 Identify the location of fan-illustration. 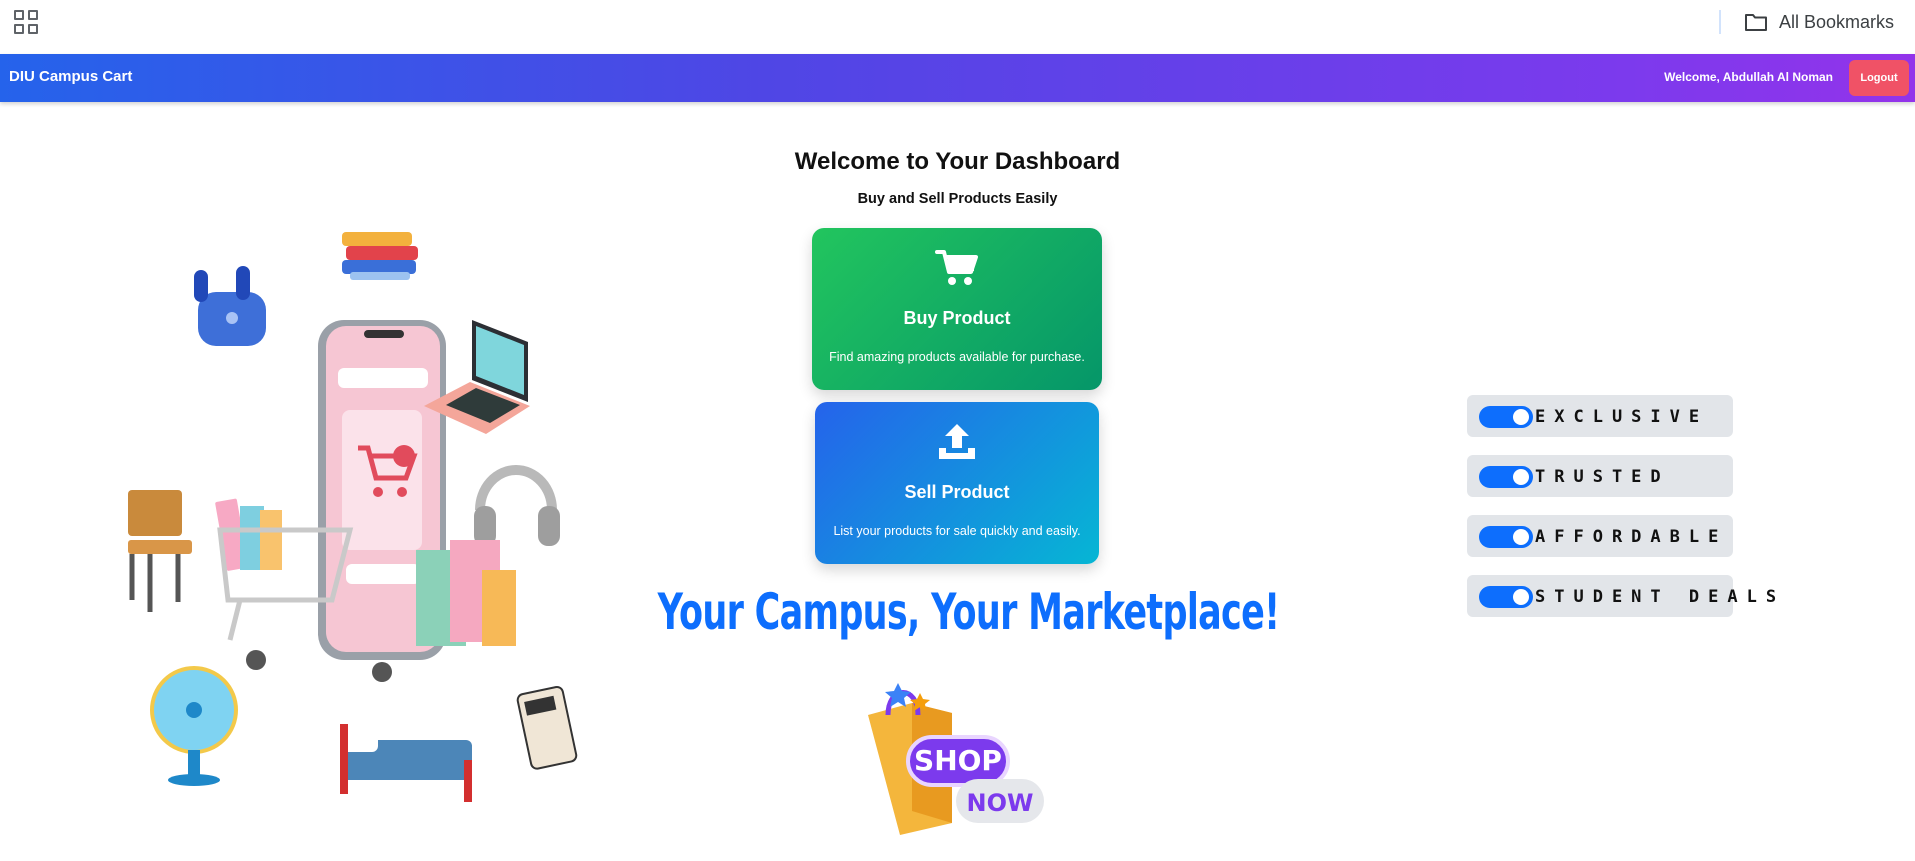
(194, 726).